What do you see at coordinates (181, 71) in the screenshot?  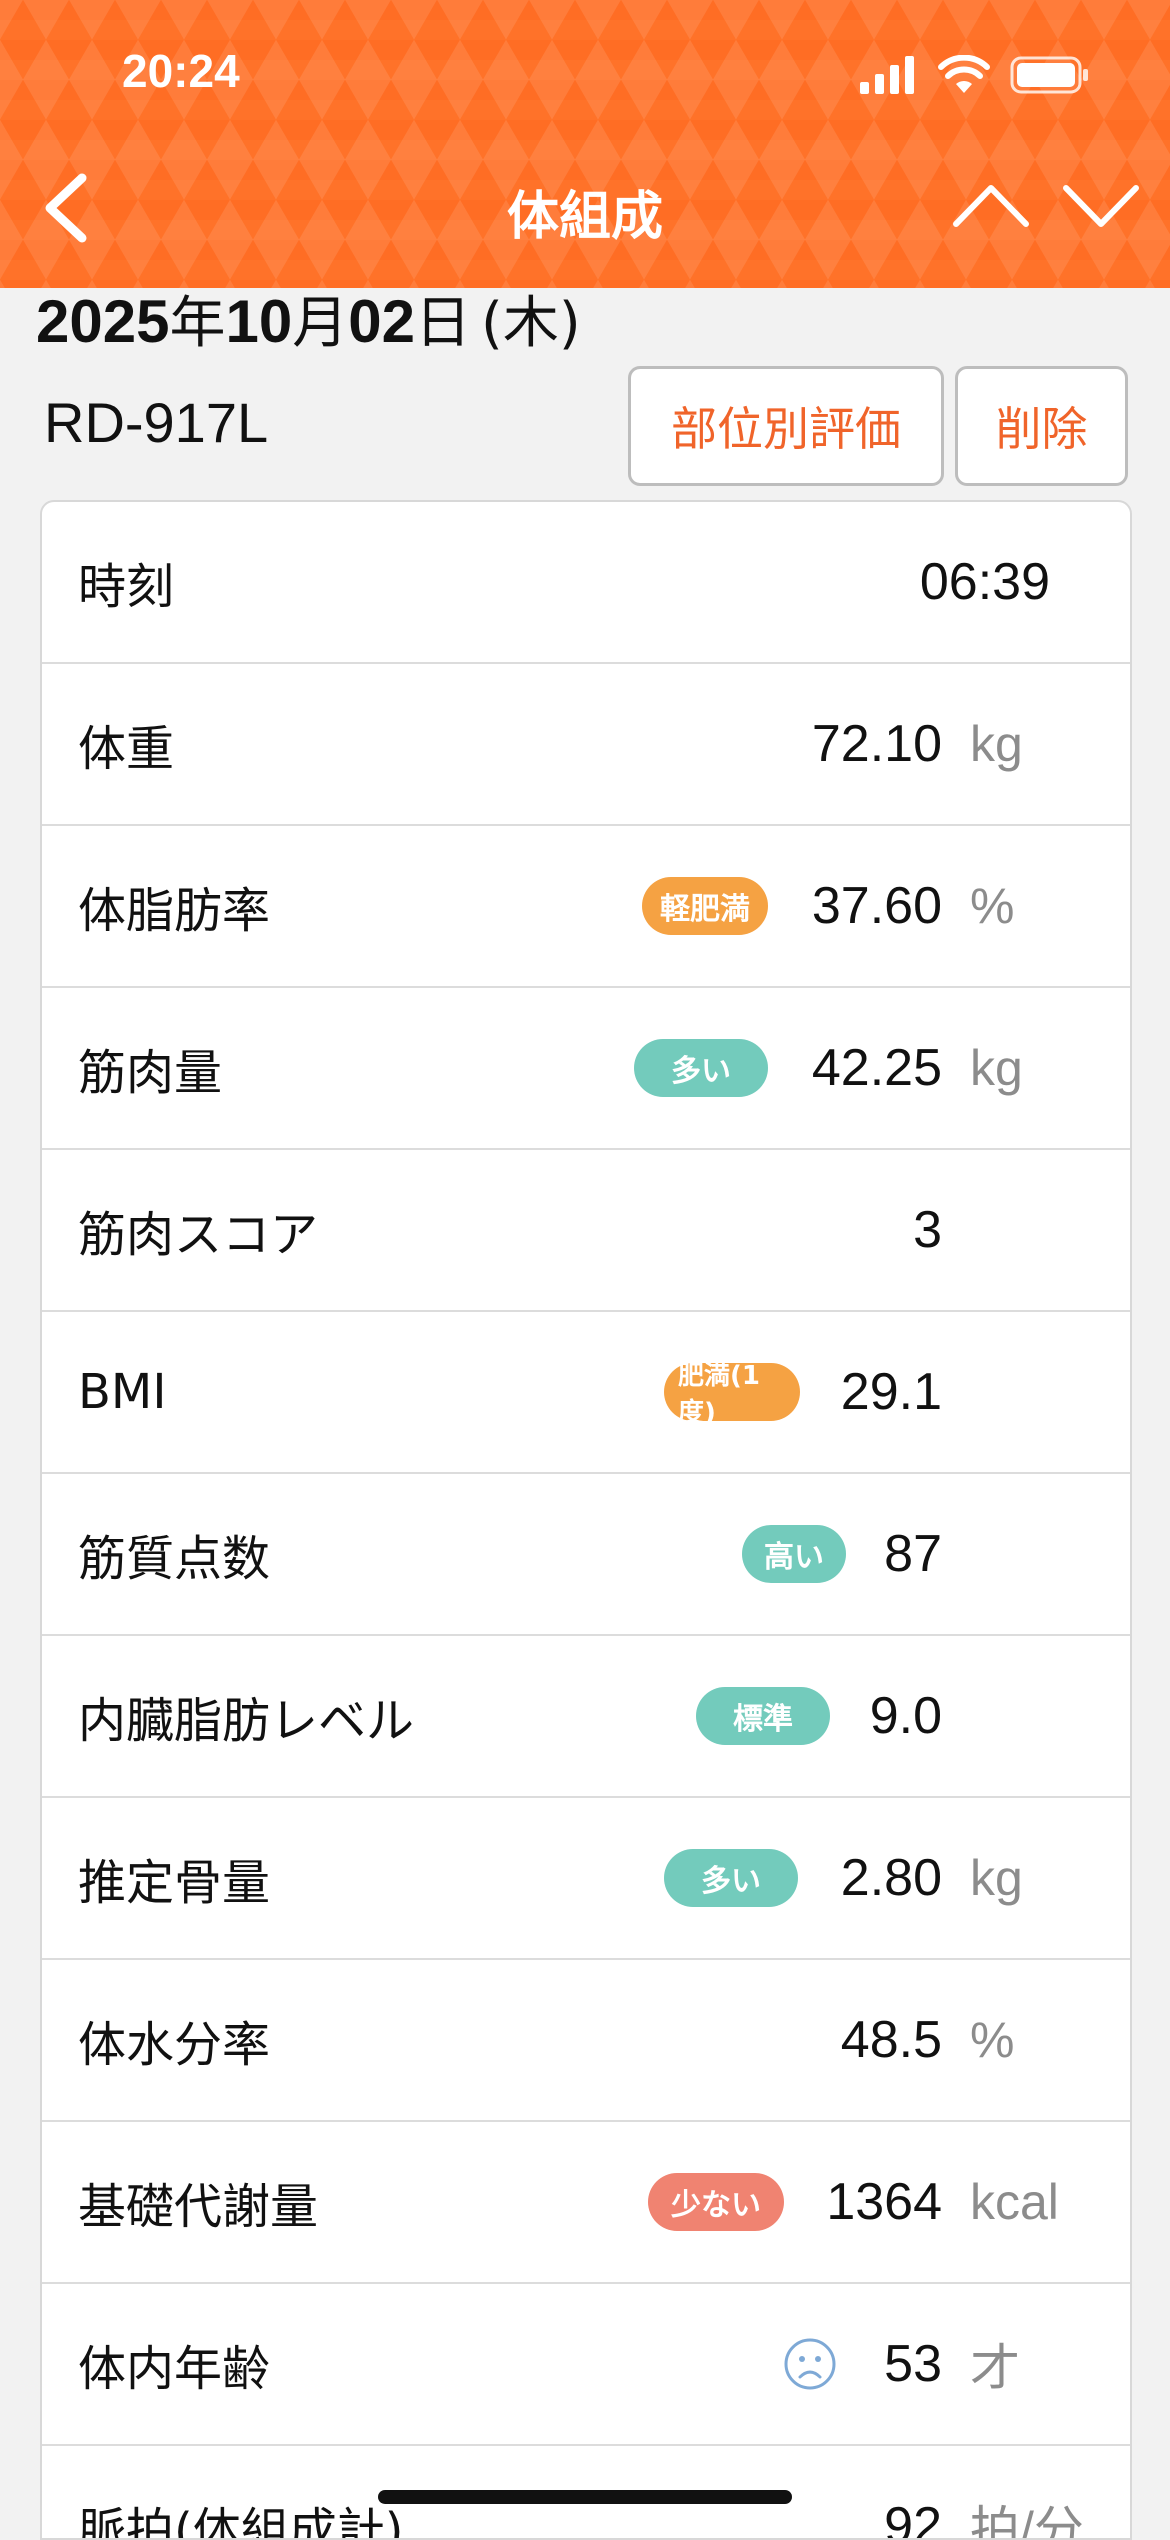 I see `status-time: 20:24` at bounding box center [181, 71].